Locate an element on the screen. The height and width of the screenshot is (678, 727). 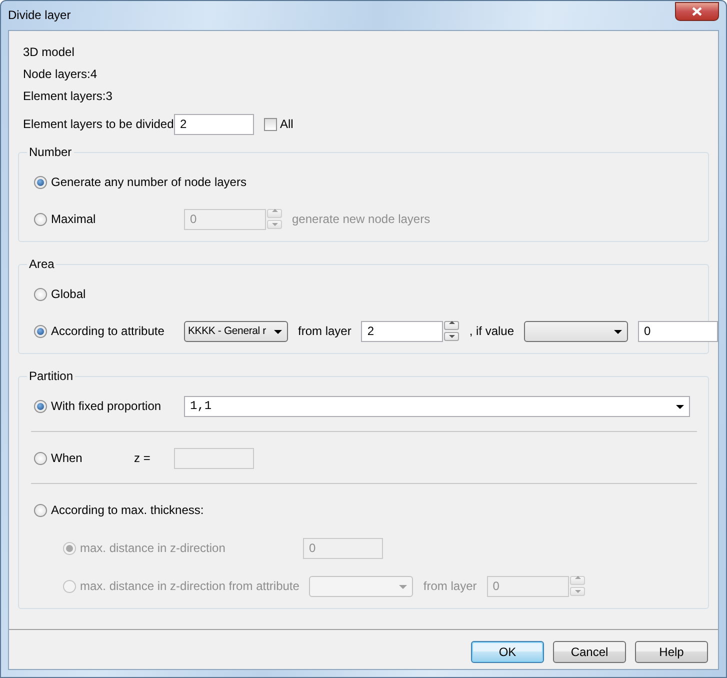
checkbox: All is located at coordinates (279, 124).